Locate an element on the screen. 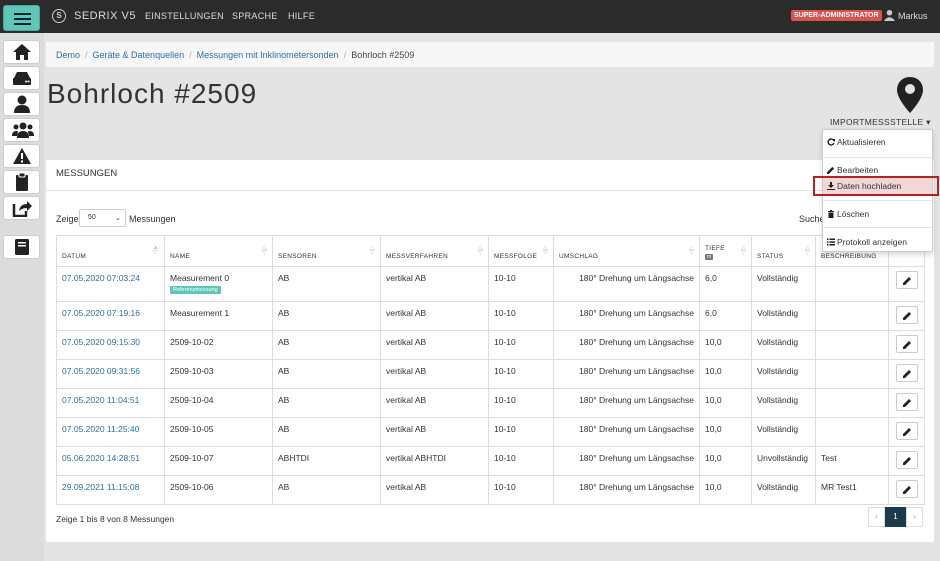 This screenshot has width=940, height=561. brand-name: SEDRIX V5 is located at coordinates (105, 16).